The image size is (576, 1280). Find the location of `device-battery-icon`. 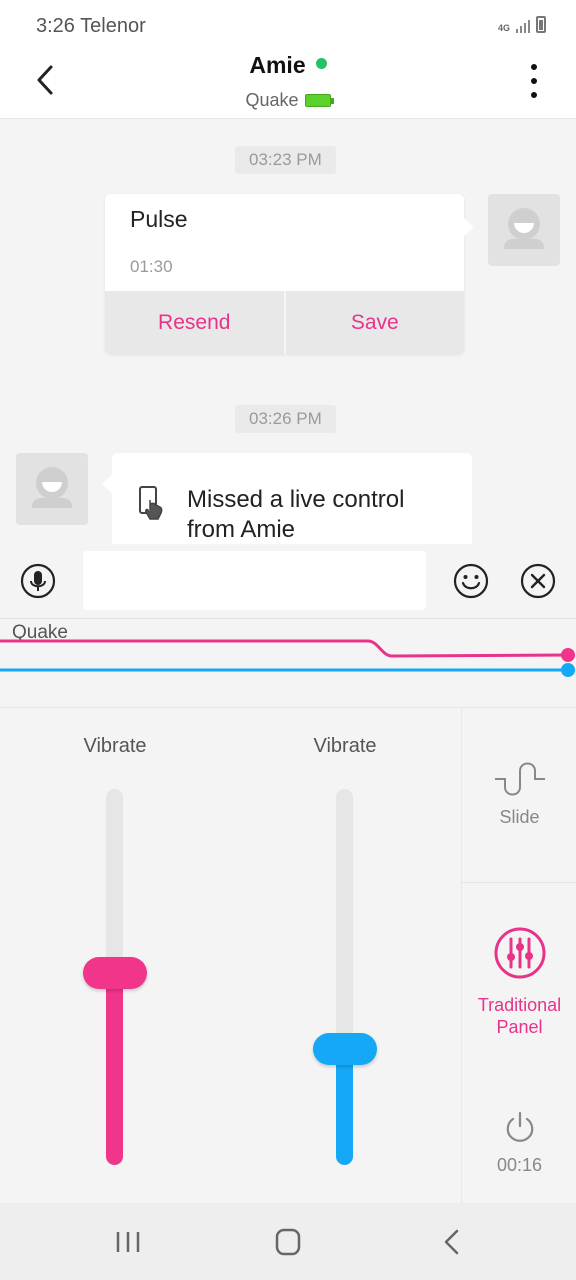

device-battery-icon is located at coordinates (319, 100).